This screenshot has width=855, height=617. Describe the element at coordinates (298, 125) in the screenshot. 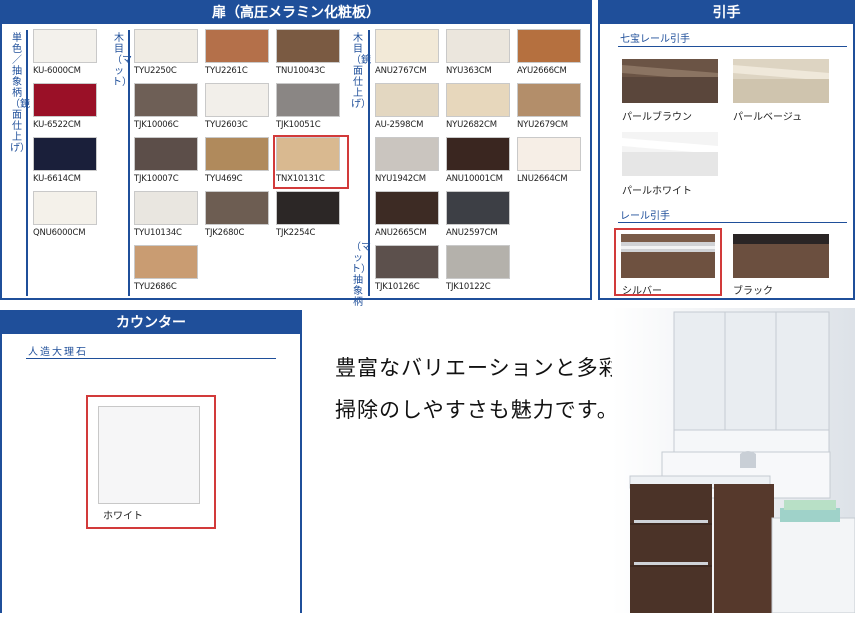

I see `door-swatch-code: TJK10051C` at that location.